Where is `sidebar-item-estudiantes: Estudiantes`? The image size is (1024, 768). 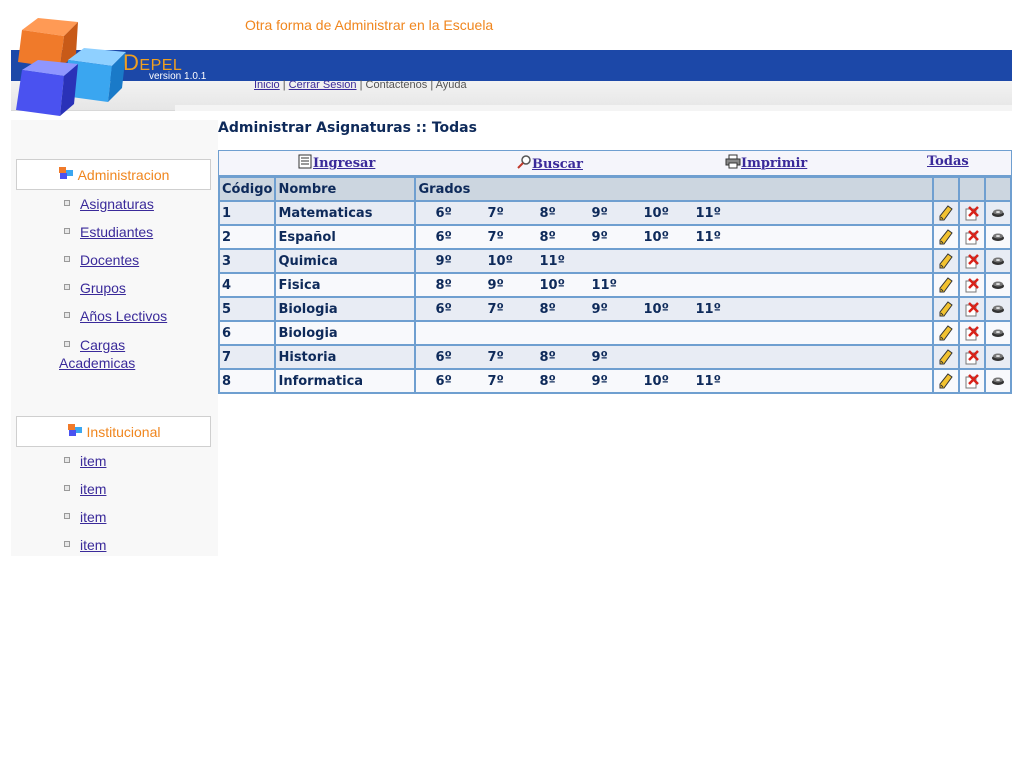
sidebar-item-estudiantes: Estudiantes is located at coordinates (108, 232).